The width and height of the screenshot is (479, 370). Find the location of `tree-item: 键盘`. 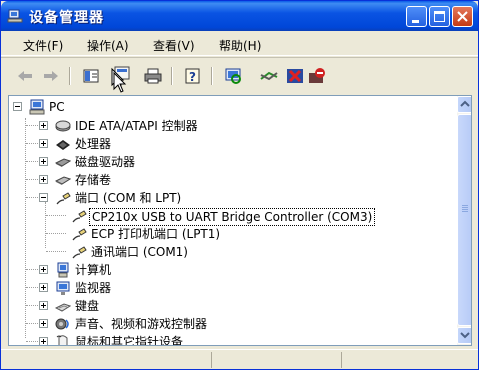

tree-item: 键盘 is located at coordinates (229, 306).